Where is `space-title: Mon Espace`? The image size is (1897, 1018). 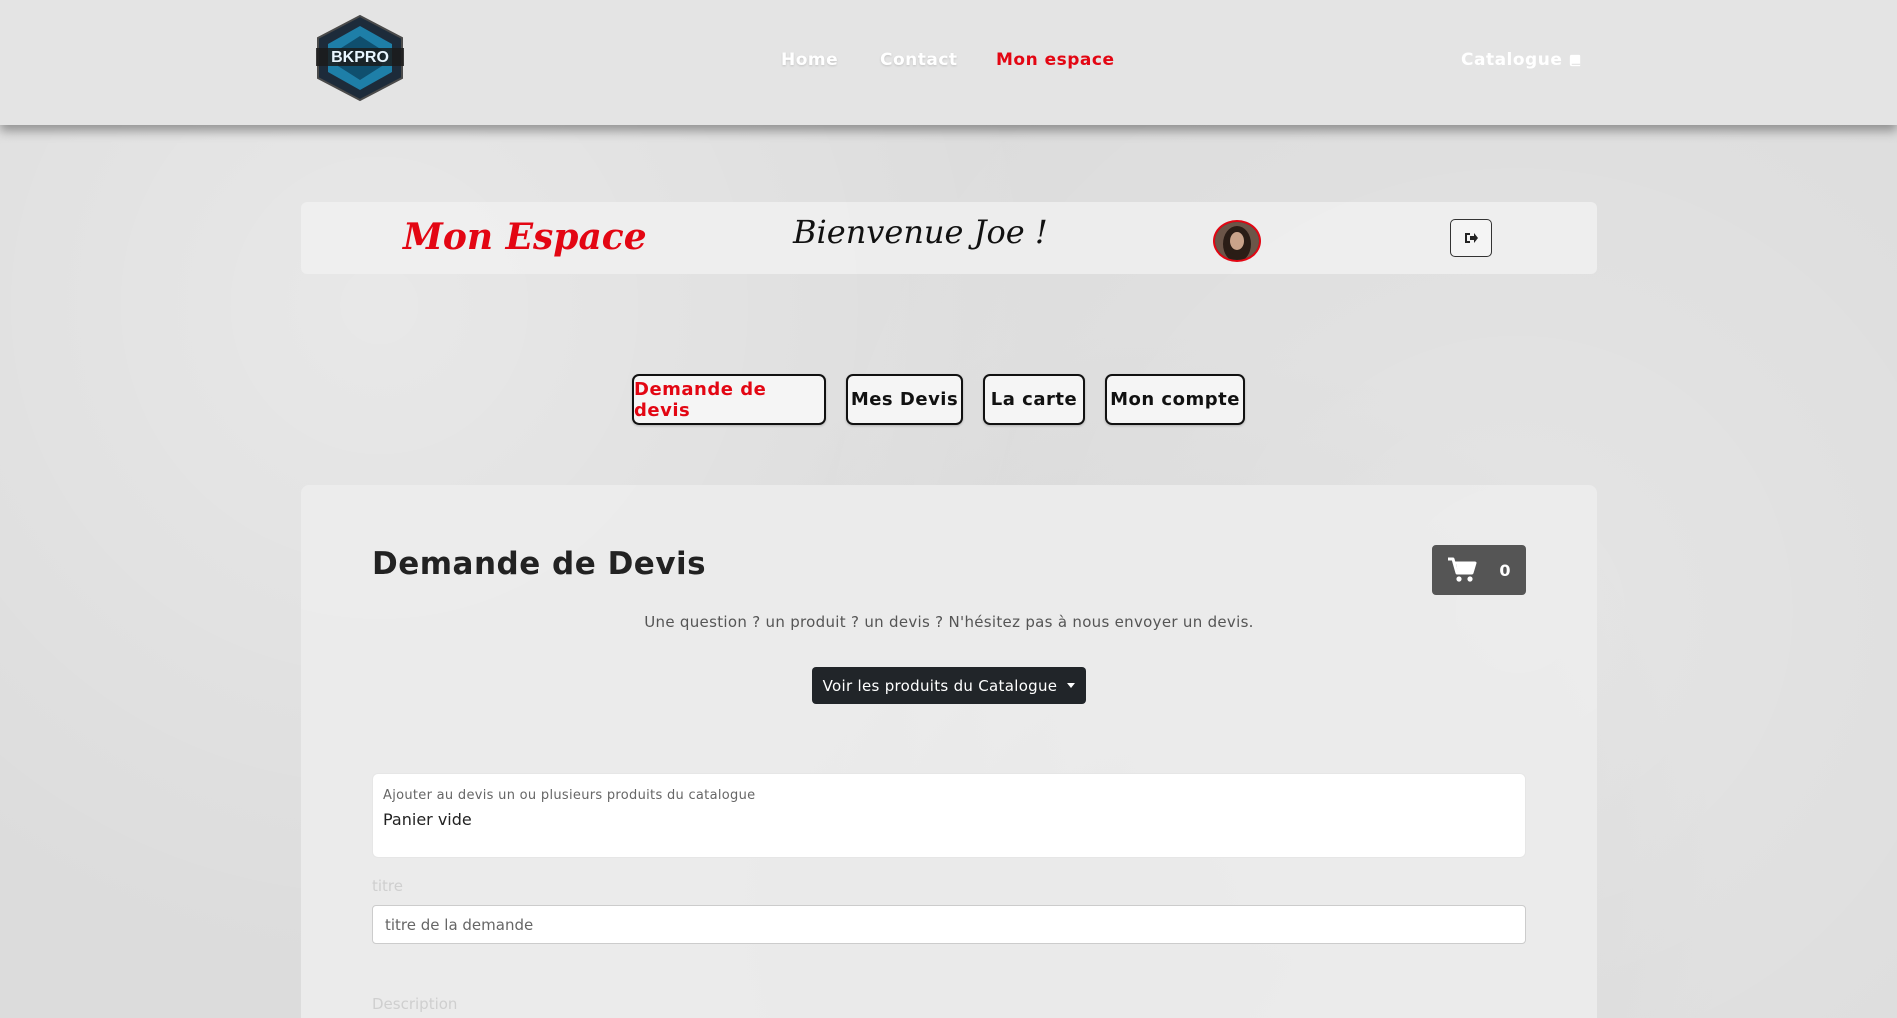
space-title: Mon Espace is located at coordinates (525, 237).